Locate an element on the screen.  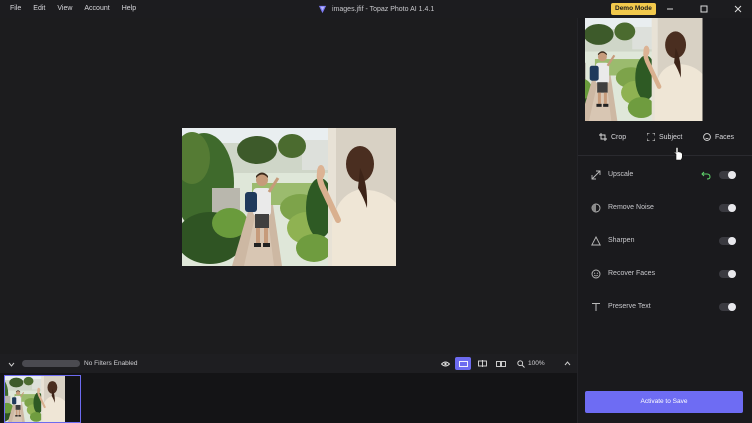
activate-to-save-button: Activate to Save is located at coordinates (664, 402).